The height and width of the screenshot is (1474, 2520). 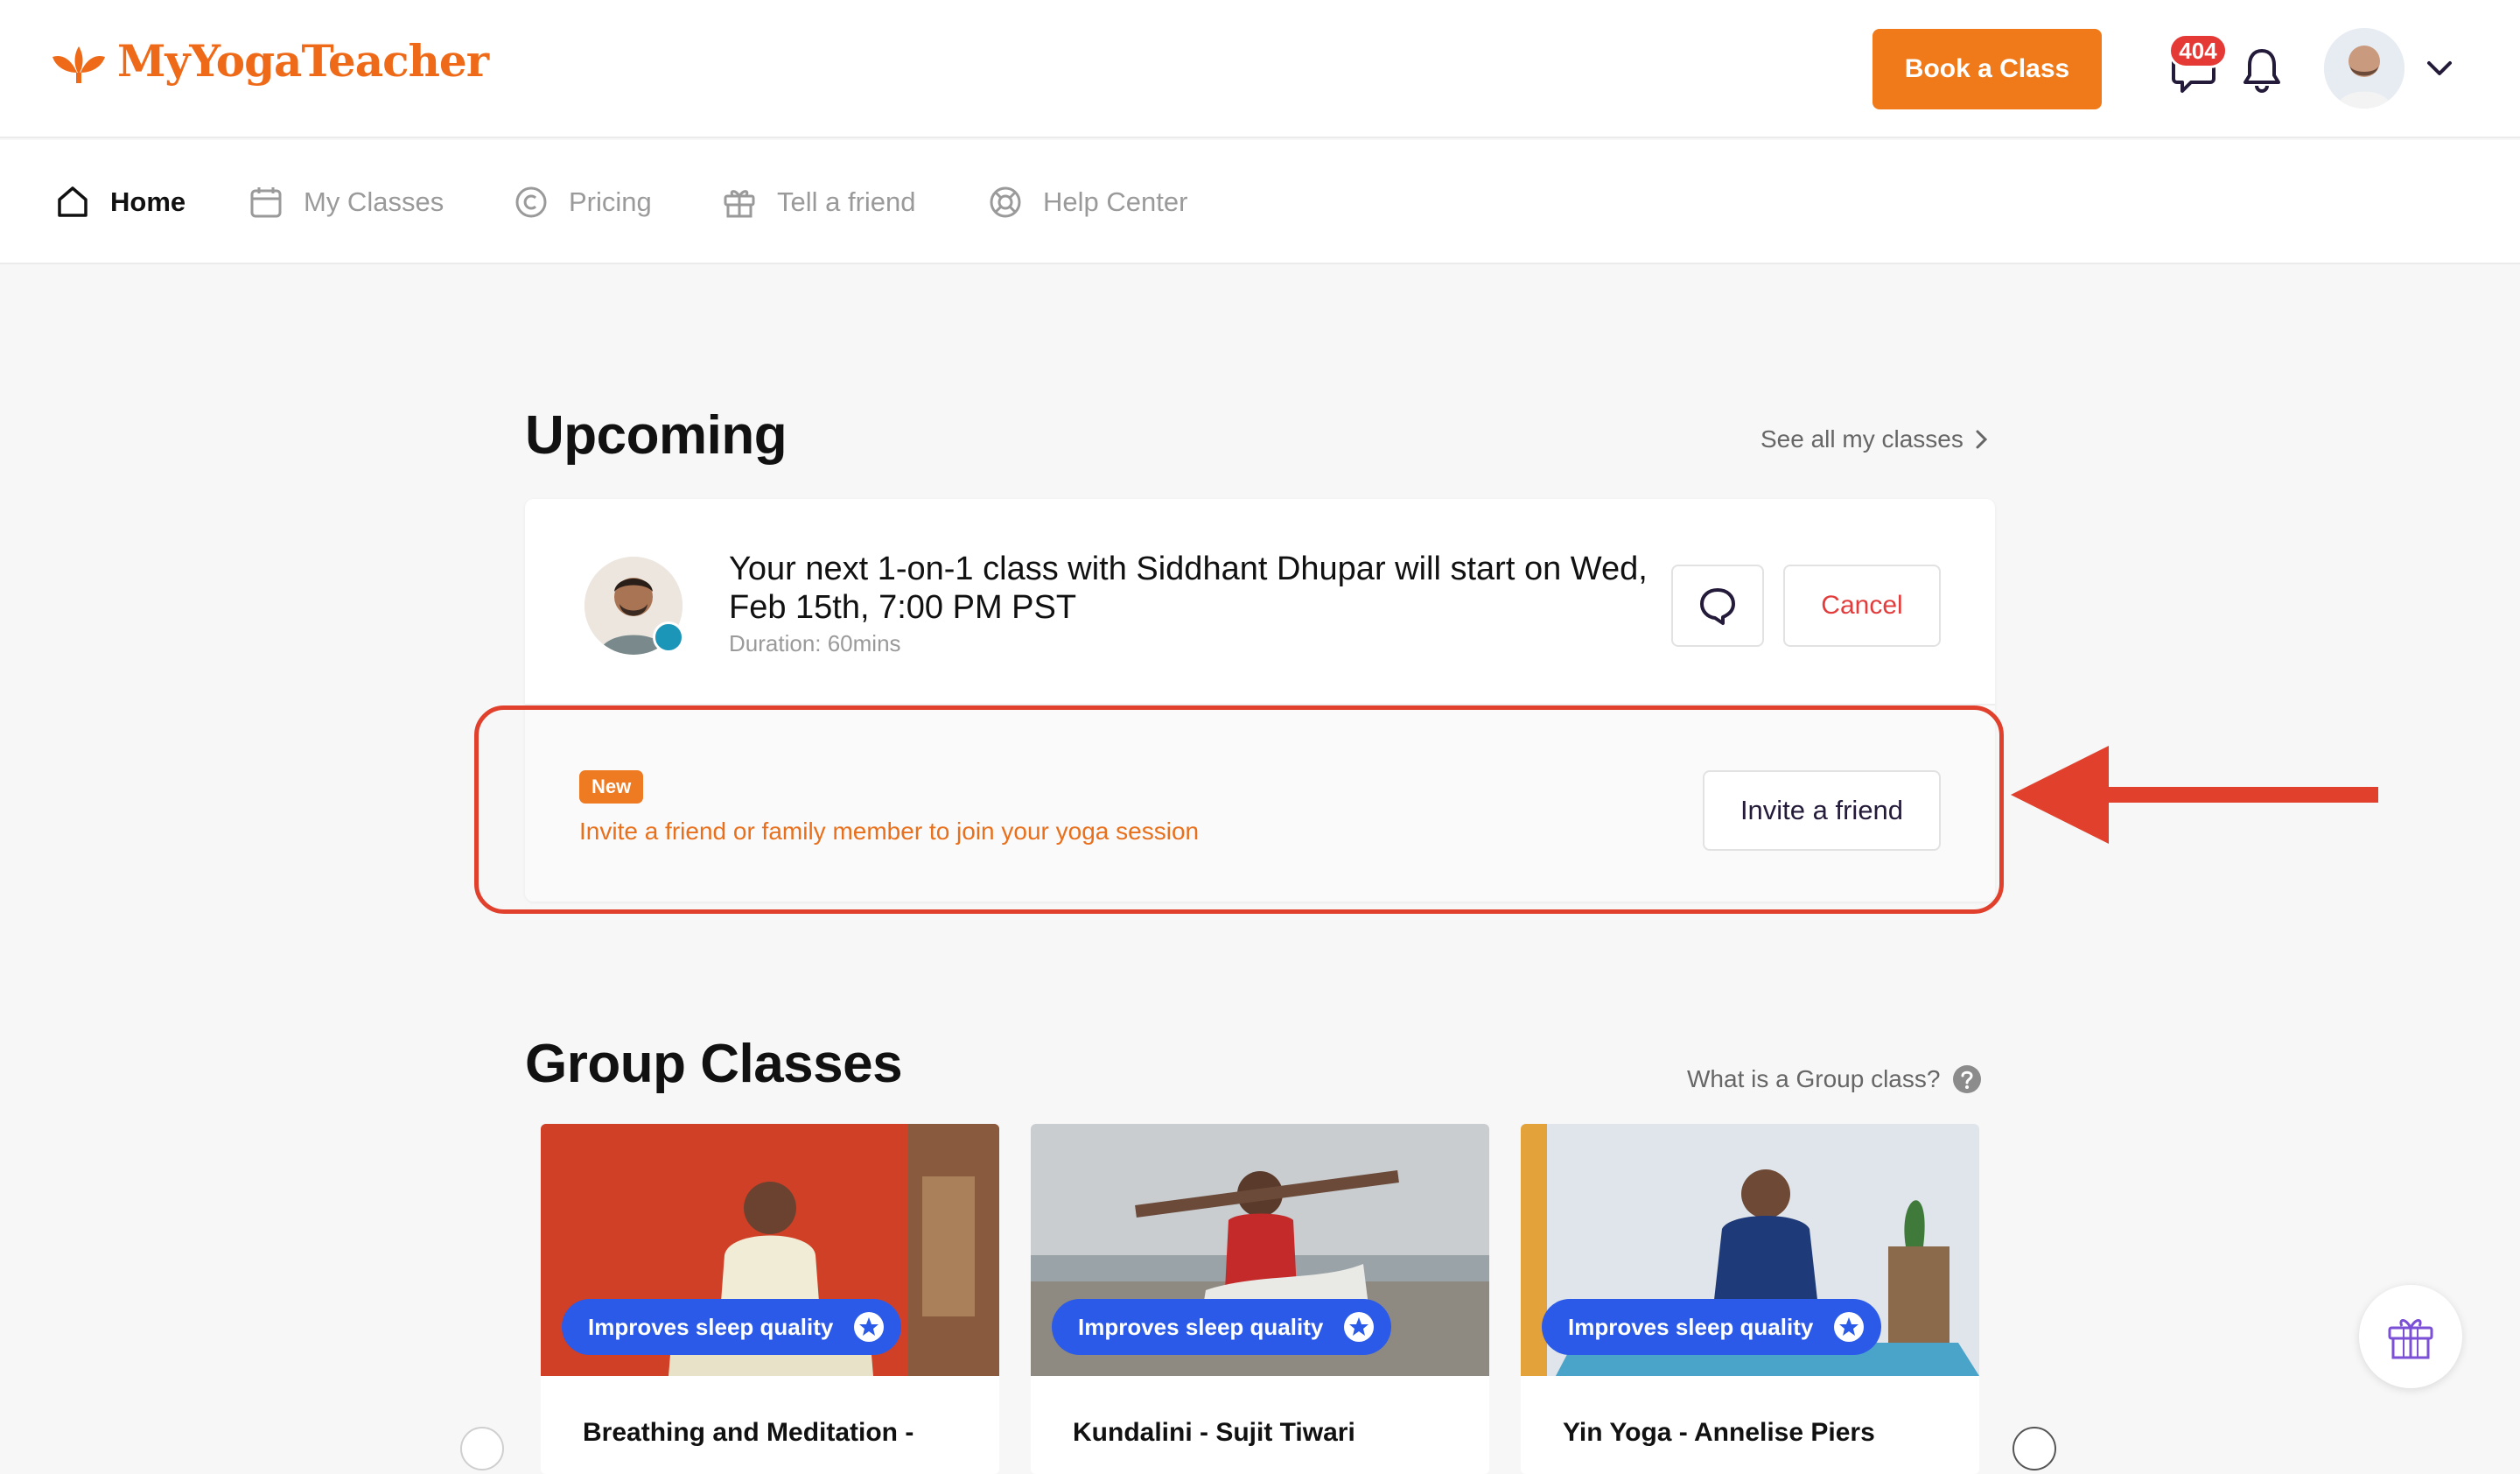 I want to click on user-avatar-image, so click(x=2364, y=68).